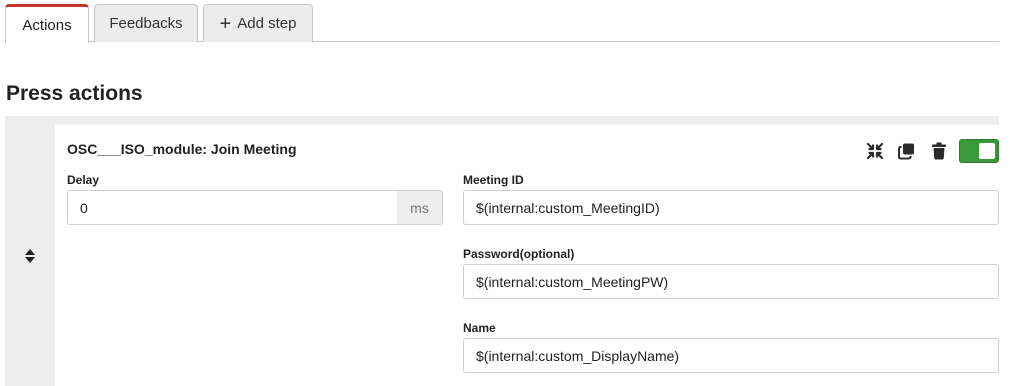 This screenshot has width=1010, height=386. Describe the element at coordinates (907, 151) in the screenshot. I see `duplicate-icon` at that location.